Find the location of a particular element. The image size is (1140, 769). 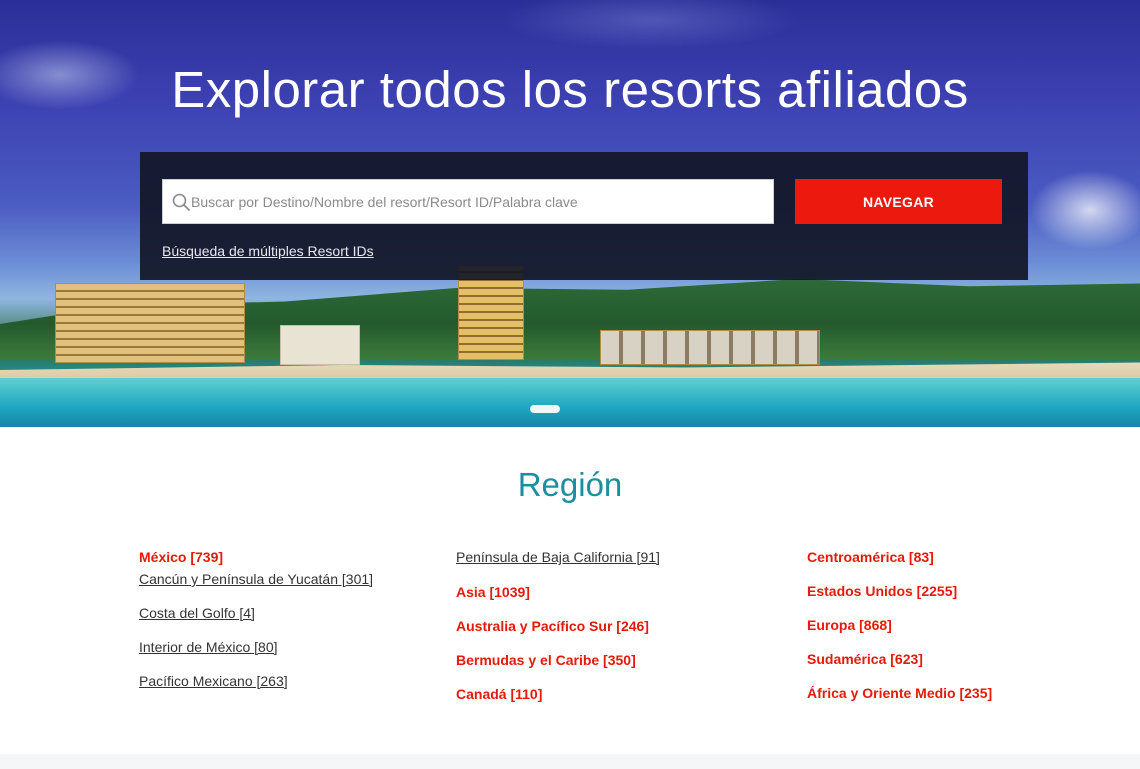

search-box is located at coordinates (468, 201).